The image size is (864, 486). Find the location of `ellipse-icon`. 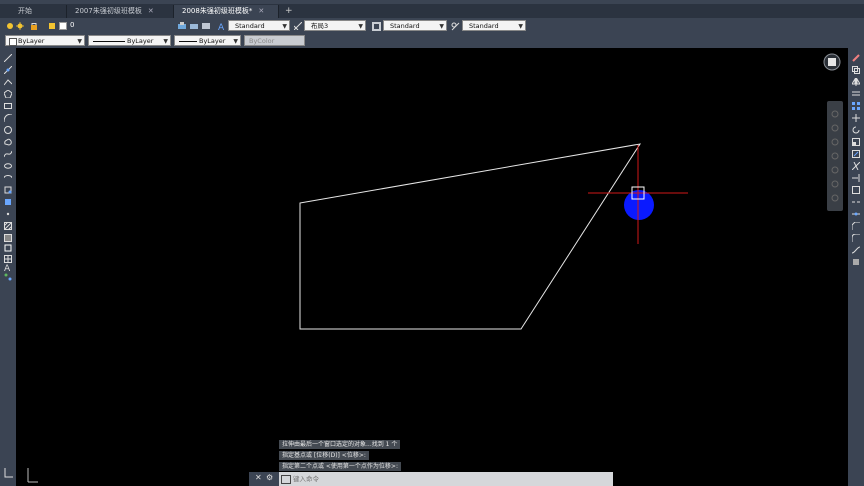

ellipse-icon is located at coordinates (8, 166).